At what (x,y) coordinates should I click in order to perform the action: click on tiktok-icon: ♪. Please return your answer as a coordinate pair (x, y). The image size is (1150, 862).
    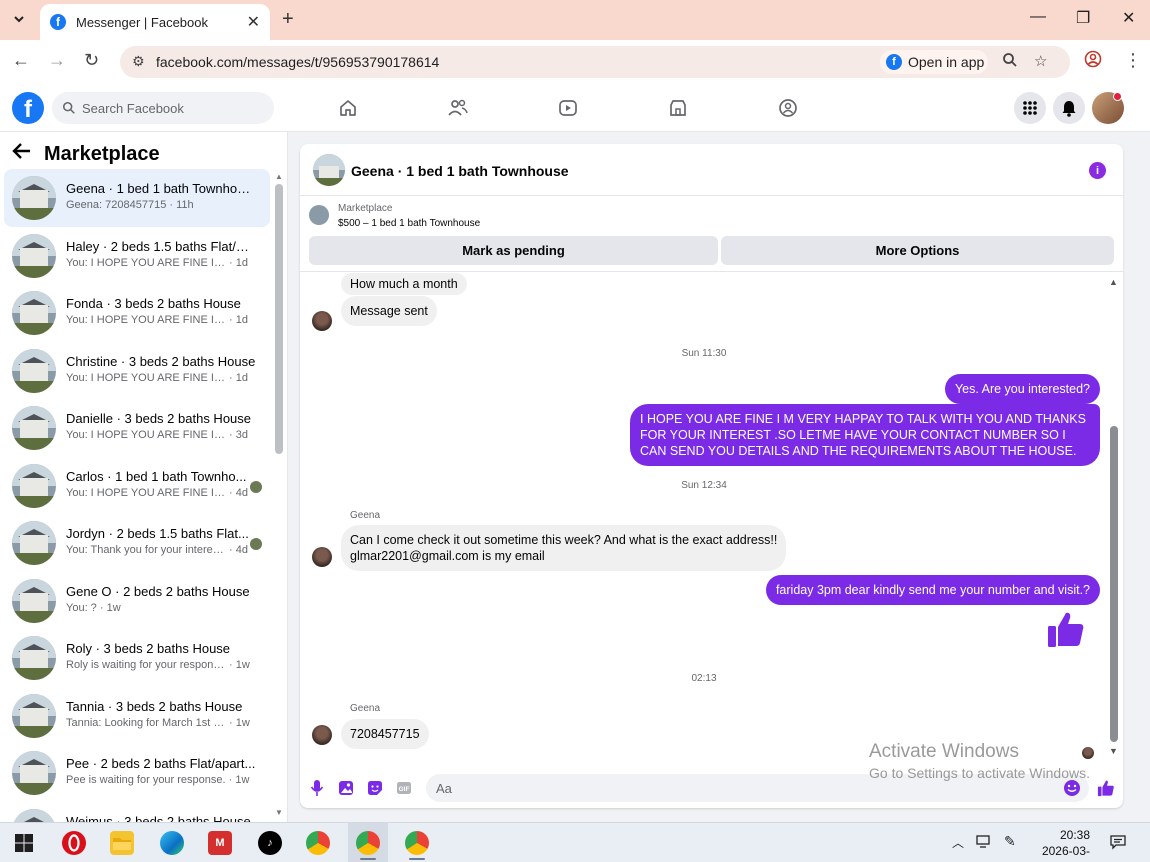
    Looking at the image, I should click on (270, 843).